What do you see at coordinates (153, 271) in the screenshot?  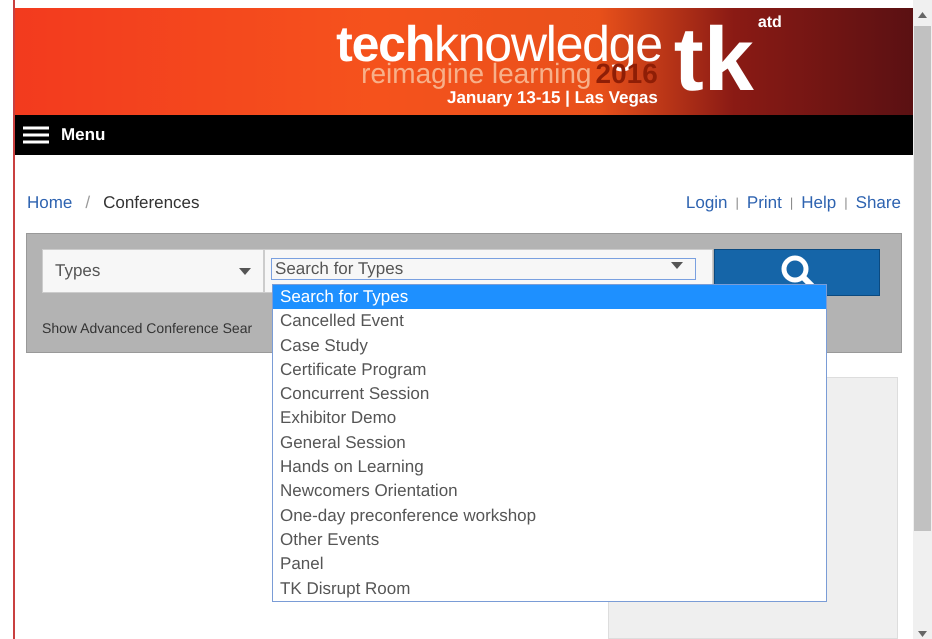 I see `category-select: Types` at bounding box center [153, 271].